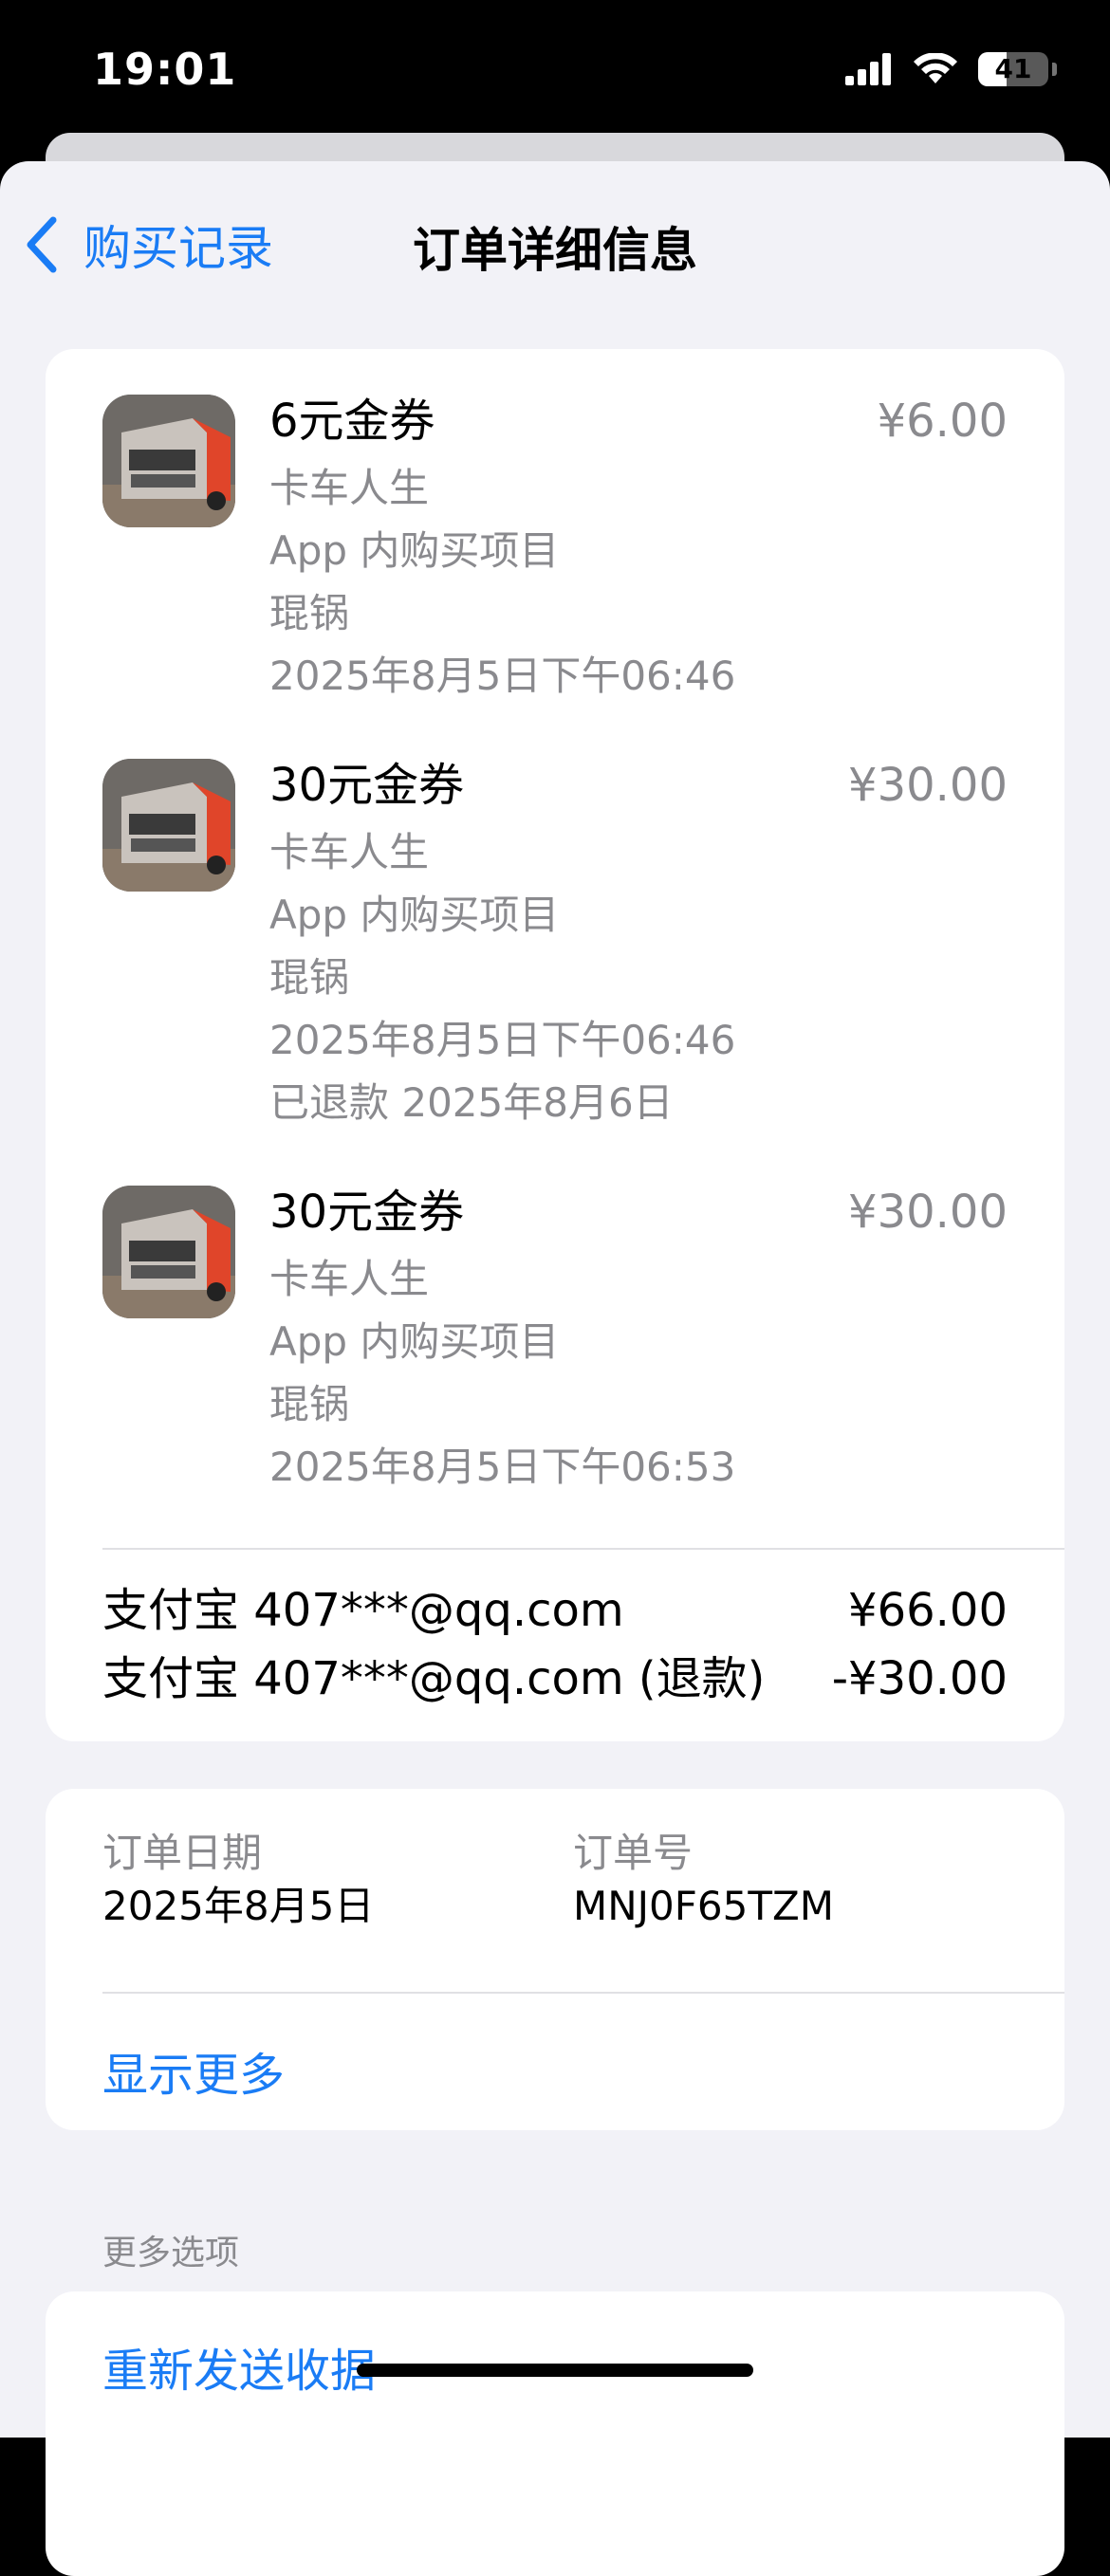 The height and width of the screenshot is (2576, 1110). I want to click on home-indicator, so click(555, 2370).